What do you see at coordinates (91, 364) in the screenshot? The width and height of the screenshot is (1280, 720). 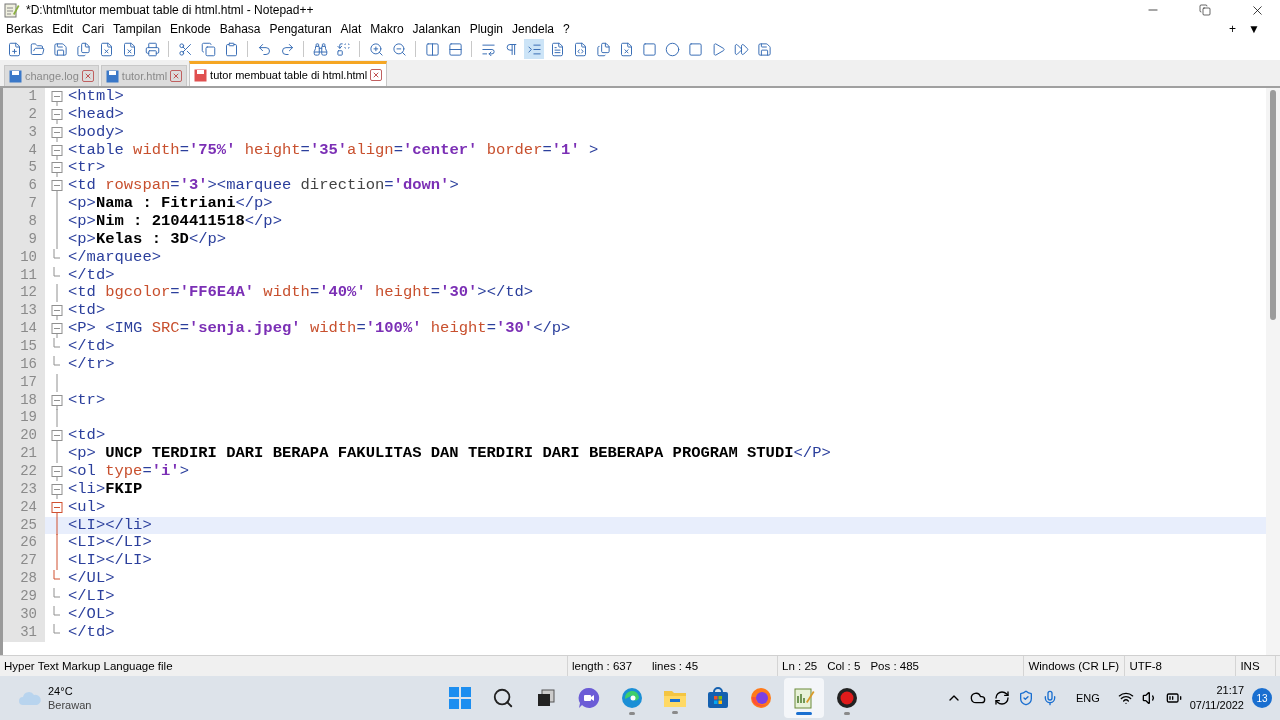 I see `code-line: </tr>` at bounding box center [91, 364].